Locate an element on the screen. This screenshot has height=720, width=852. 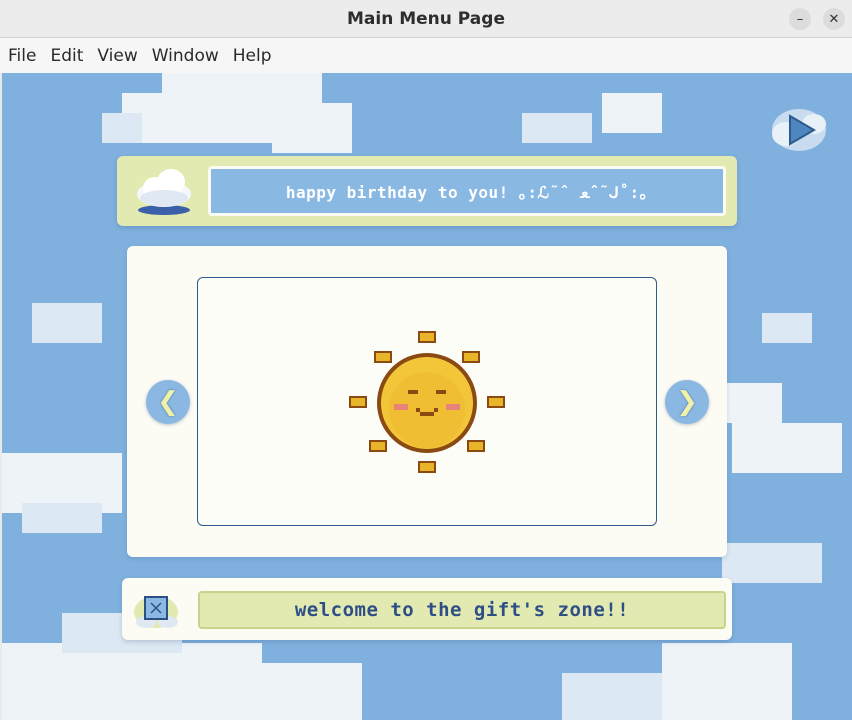
menu-window: Window is located at coordinates (185, 56).